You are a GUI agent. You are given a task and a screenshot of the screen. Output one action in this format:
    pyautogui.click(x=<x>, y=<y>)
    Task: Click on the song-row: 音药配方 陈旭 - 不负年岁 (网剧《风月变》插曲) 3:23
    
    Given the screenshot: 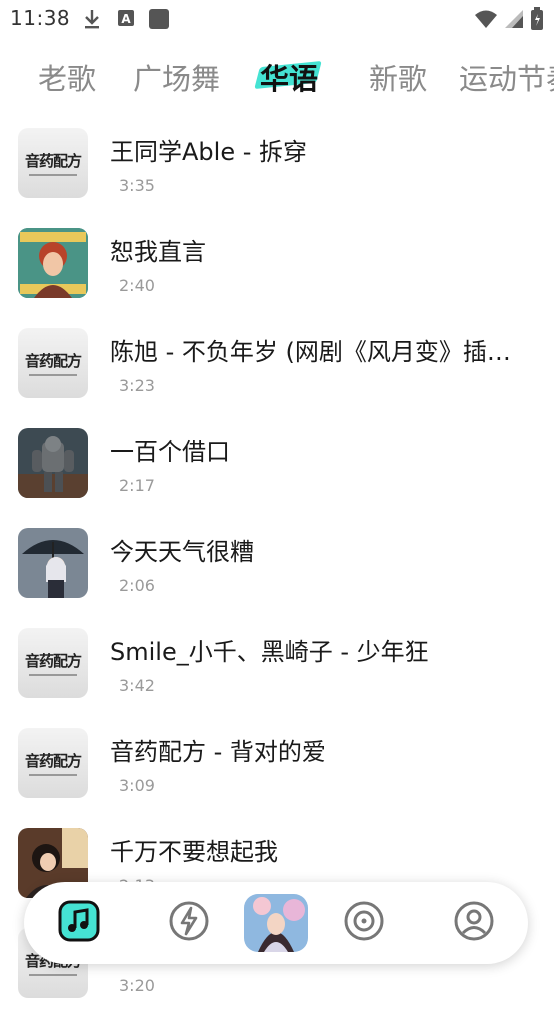 What is the action you would take?
    pyautogui.click(x=277, y=368)
    